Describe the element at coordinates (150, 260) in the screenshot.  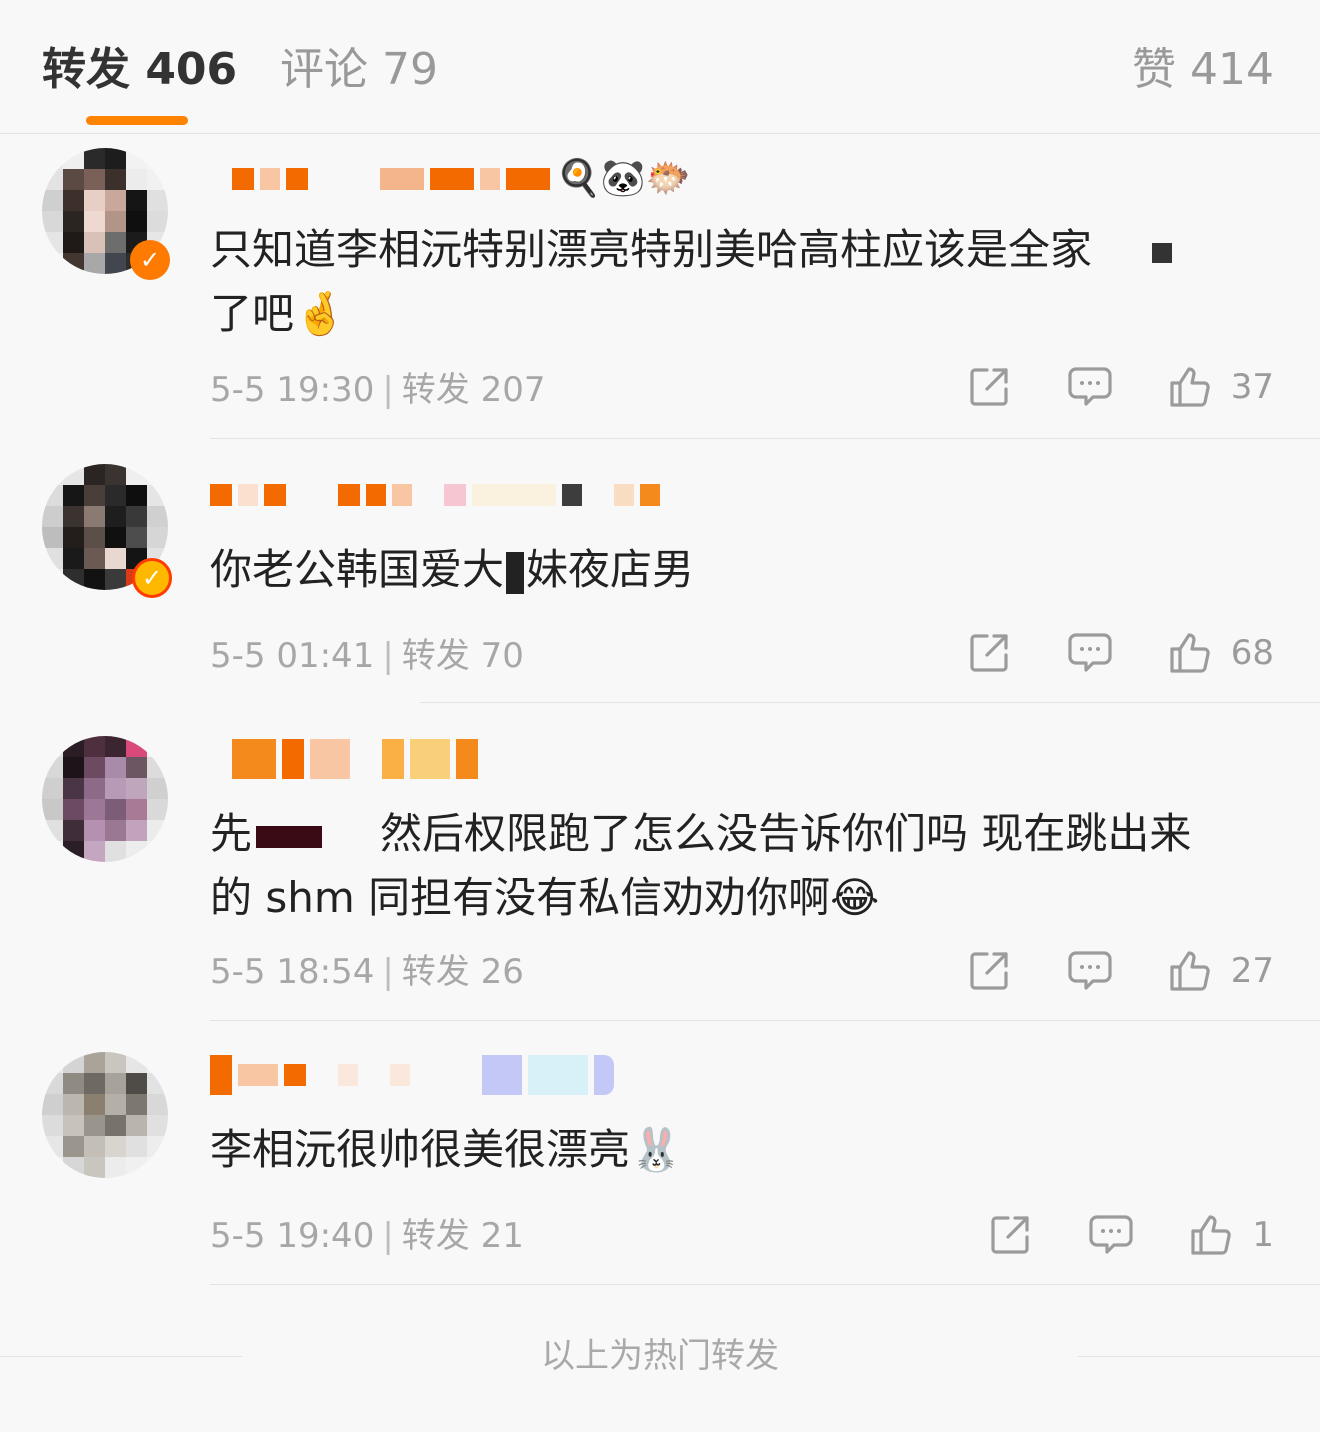
I see `member-badge-icon: ✓` at that location.